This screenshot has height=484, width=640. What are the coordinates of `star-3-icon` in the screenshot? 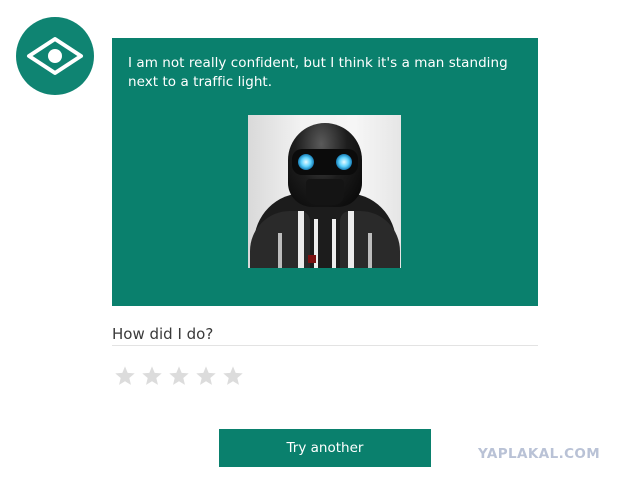 It's located at (179, 376).